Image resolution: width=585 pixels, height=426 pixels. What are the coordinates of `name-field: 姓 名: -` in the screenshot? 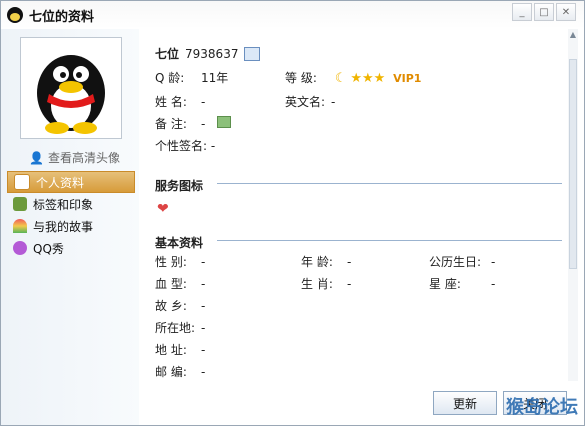 It's located at (180, 101).